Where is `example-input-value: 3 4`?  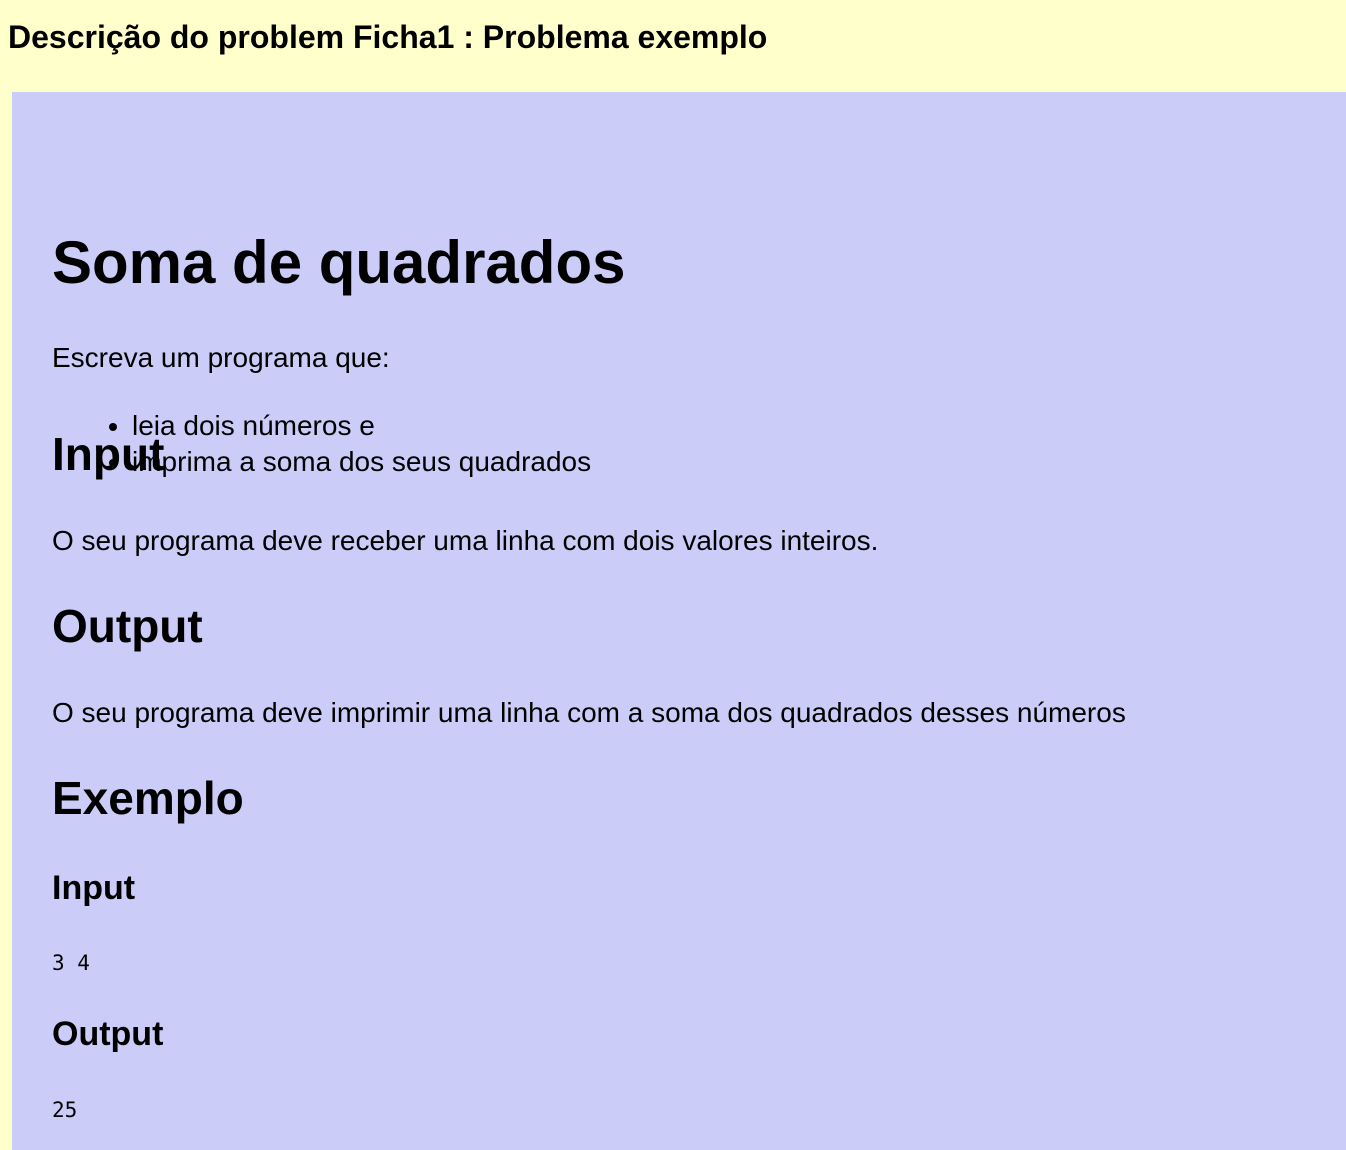 example-input-value: 3 4 is located at coordinates (71, 963).